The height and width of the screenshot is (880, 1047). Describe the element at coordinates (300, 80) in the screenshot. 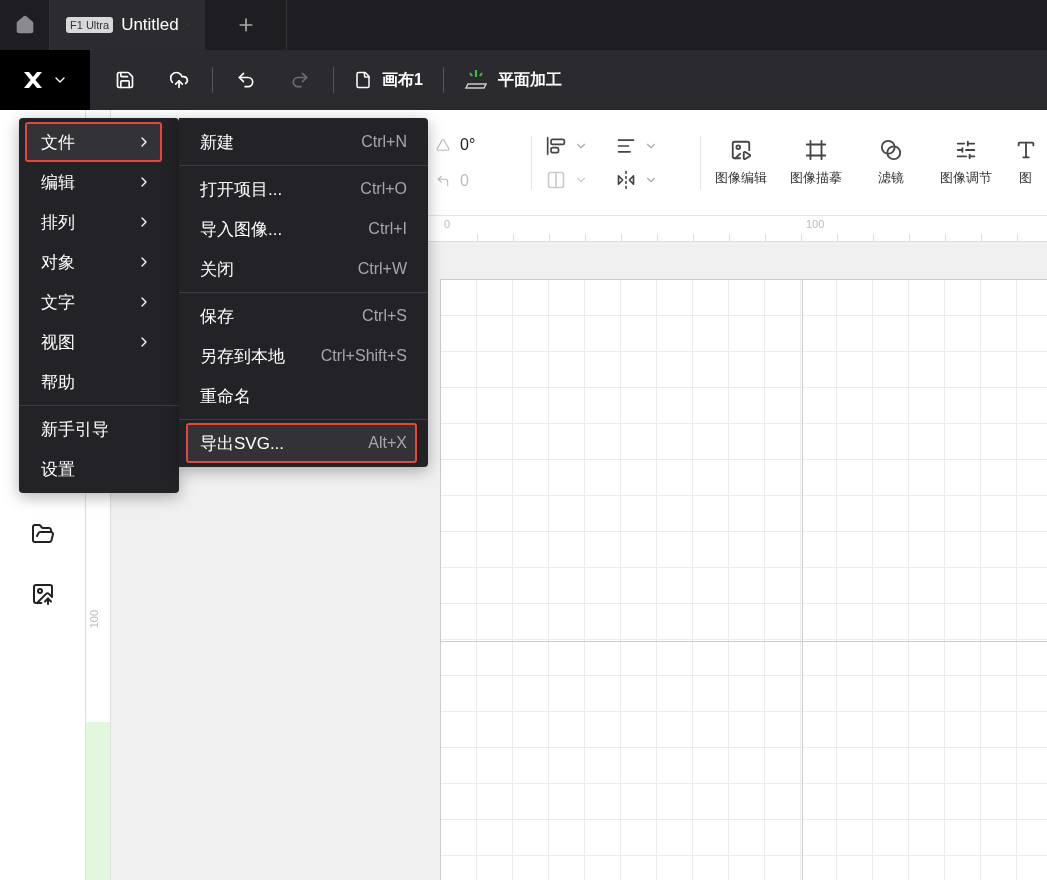

I see `redo-icon` at that location.